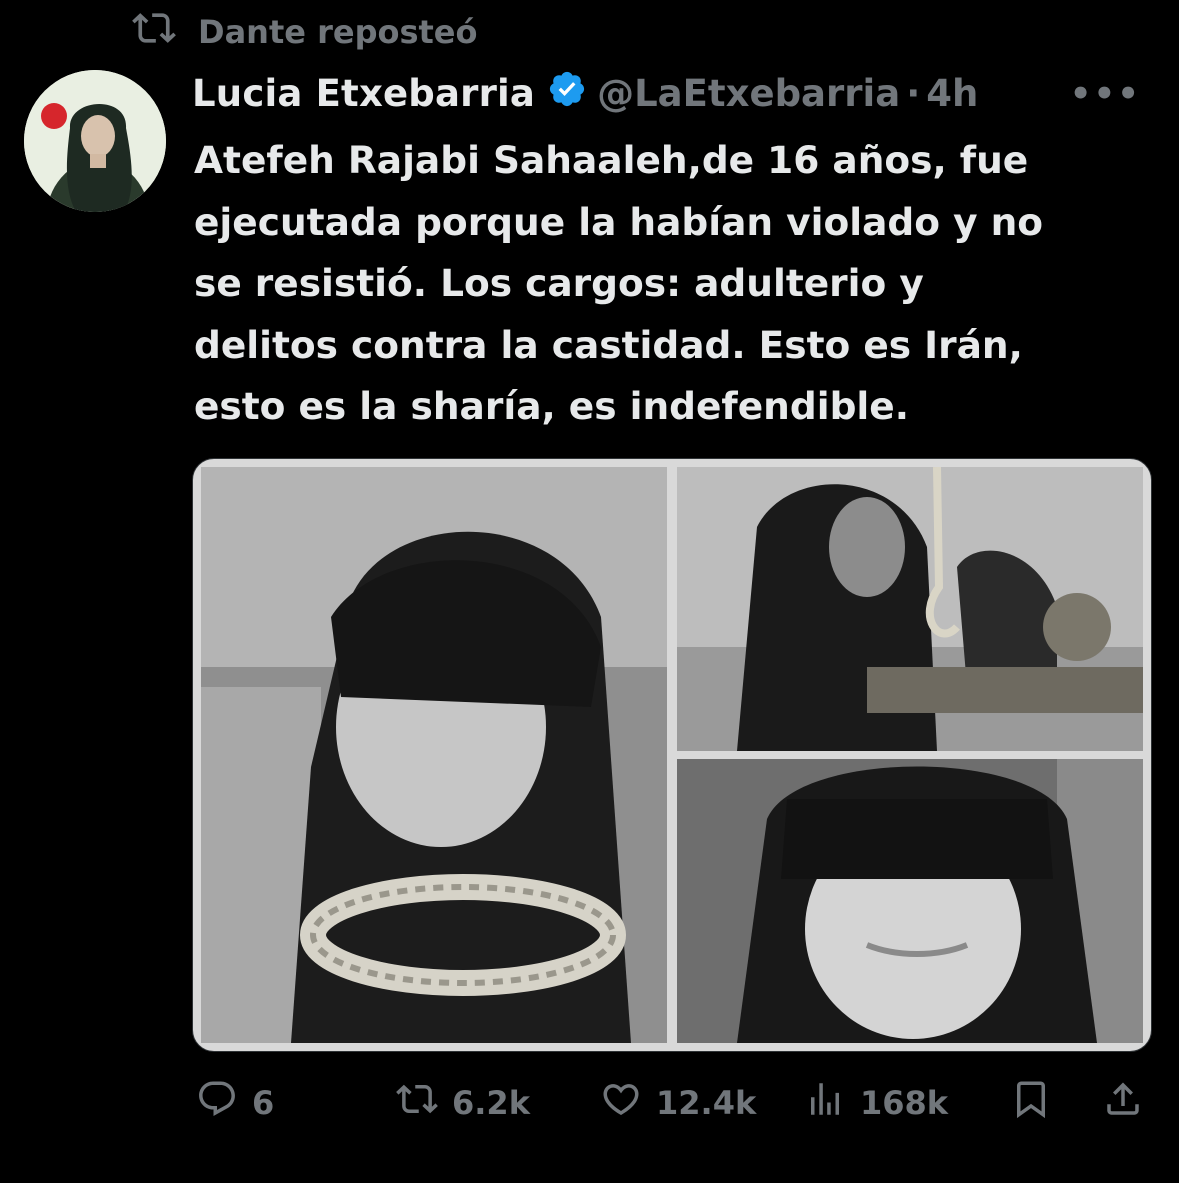 The height and width of the screenshot is (1183, 1179). What do you see at coordinates (904, 1103) in the screenshot?
I see `views-count: 168k` at bounding box center [904, 1103].